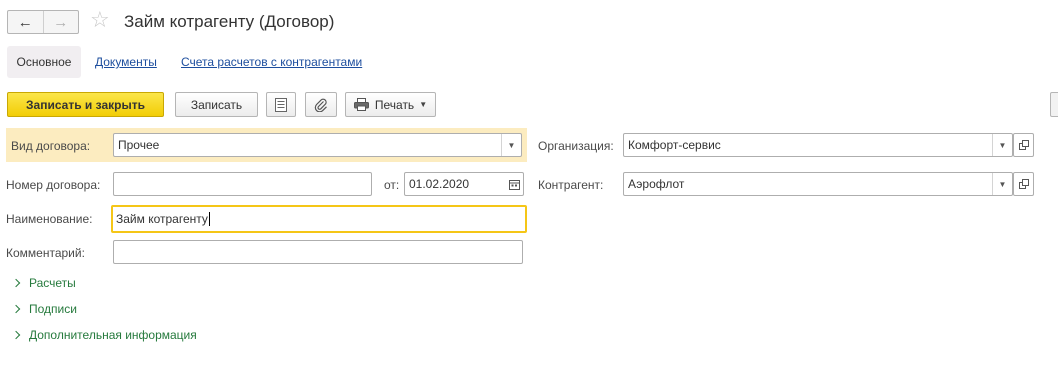 This screenshot has width=1058, height=375. What do you see at coordinates (271, 62) in the screenshot?
I see `tab-settlement-accounts: Счета расчетов с контрагентами` at bounding box center [271, 62].